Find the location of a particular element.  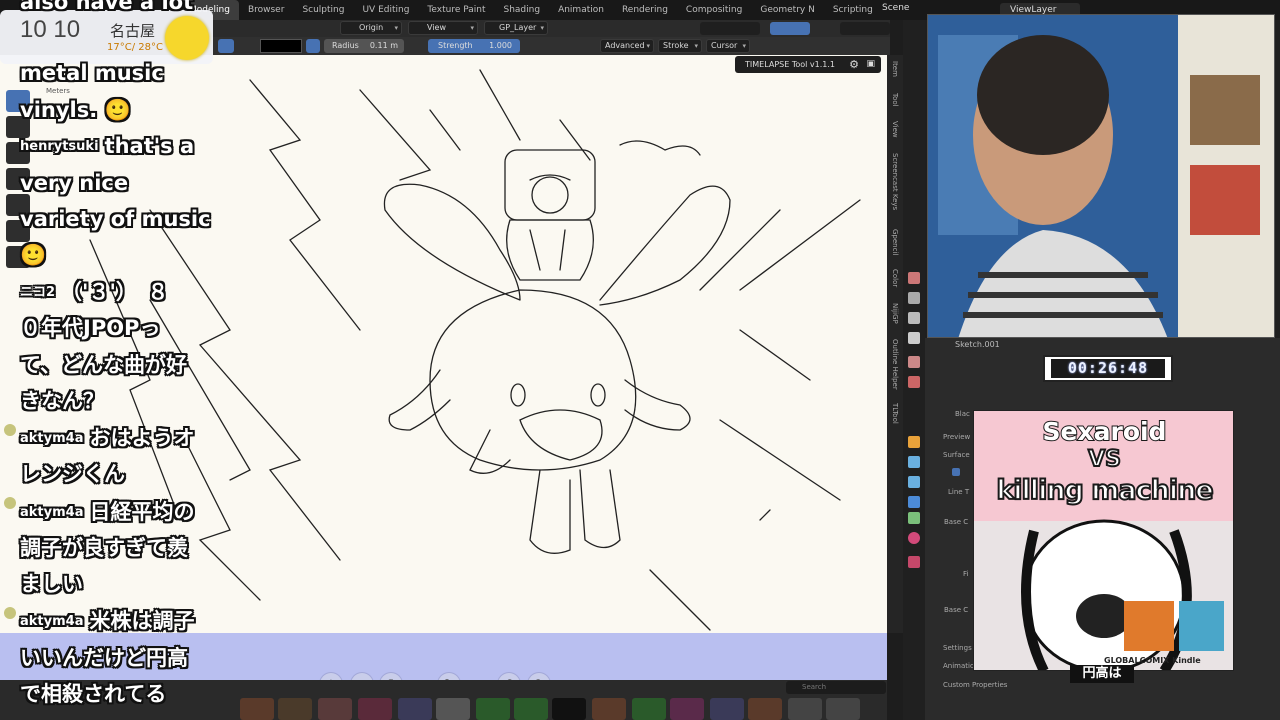

tab-item: Item is located at coordinates (895, 69).